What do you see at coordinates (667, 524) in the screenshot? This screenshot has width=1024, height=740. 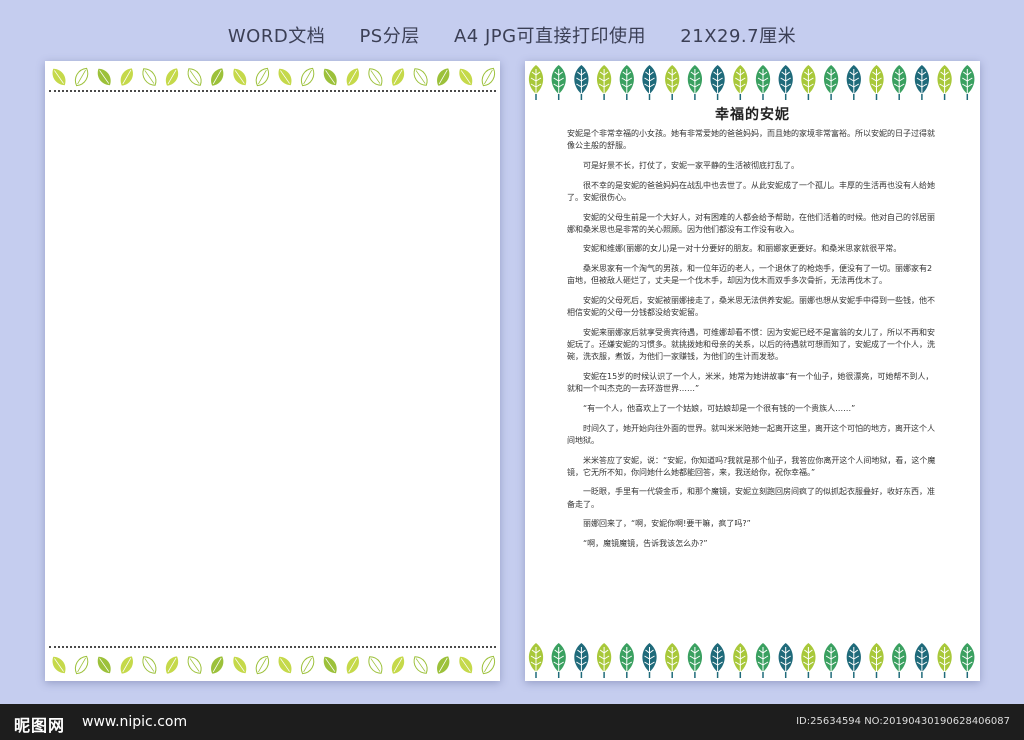 I see `paragraph: 丽娜回来了，“啊，安妮你啊!要干嘛，疯了吗?”` at bounding box center [667, 524].